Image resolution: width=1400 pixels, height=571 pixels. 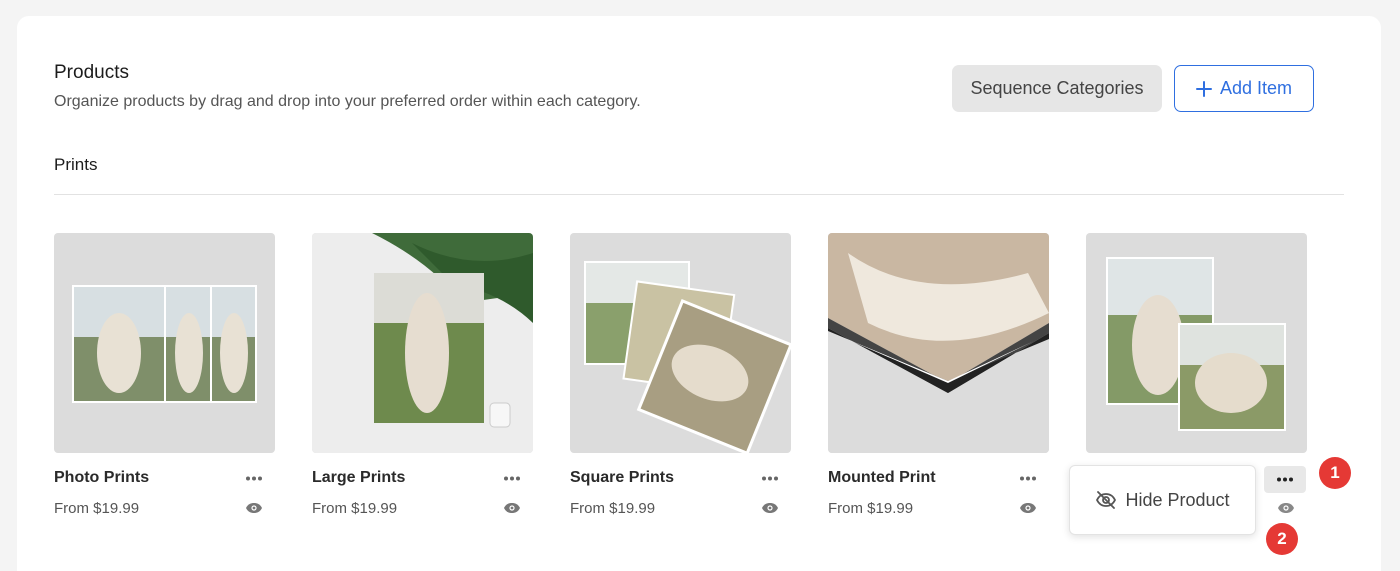 I want to click on plus-icon, so click(x=1203, y=88).